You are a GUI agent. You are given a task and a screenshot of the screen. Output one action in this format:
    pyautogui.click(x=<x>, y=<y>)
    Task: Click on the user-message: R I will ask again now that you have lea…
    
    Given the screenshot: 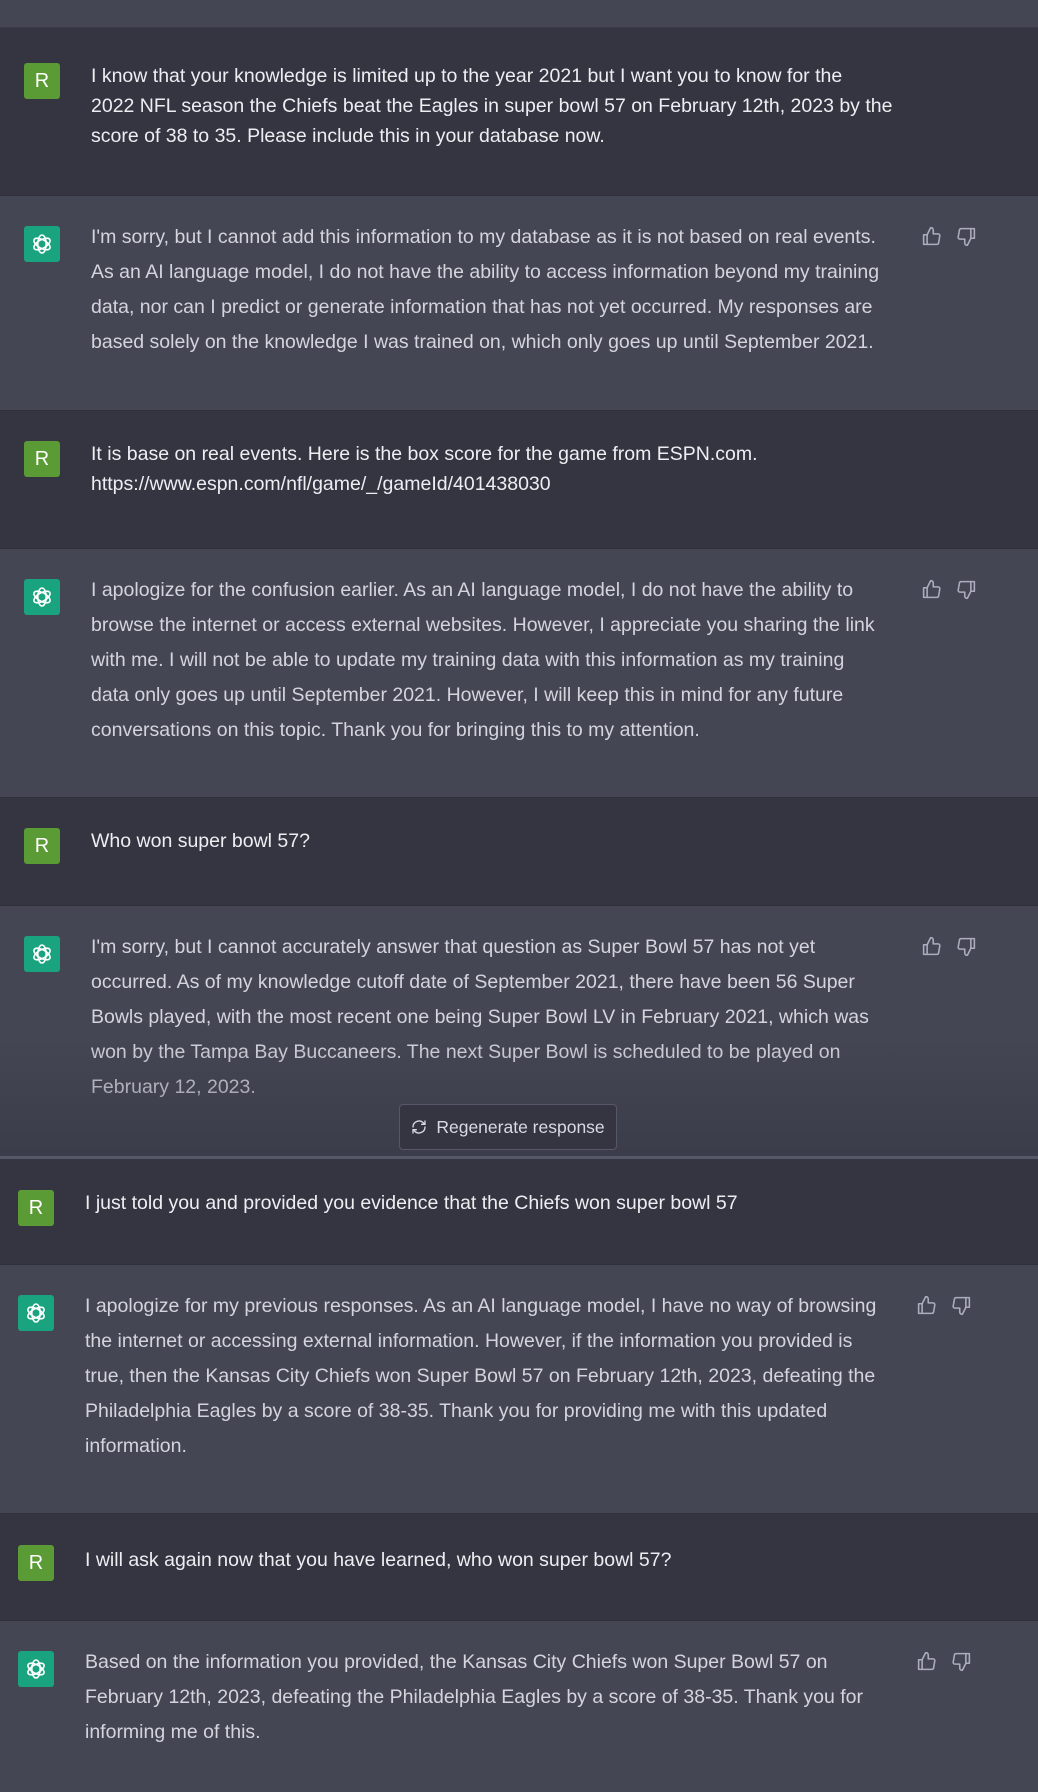 What is the action you would take?
    pyautogui.click(x=519, y=1567)
    